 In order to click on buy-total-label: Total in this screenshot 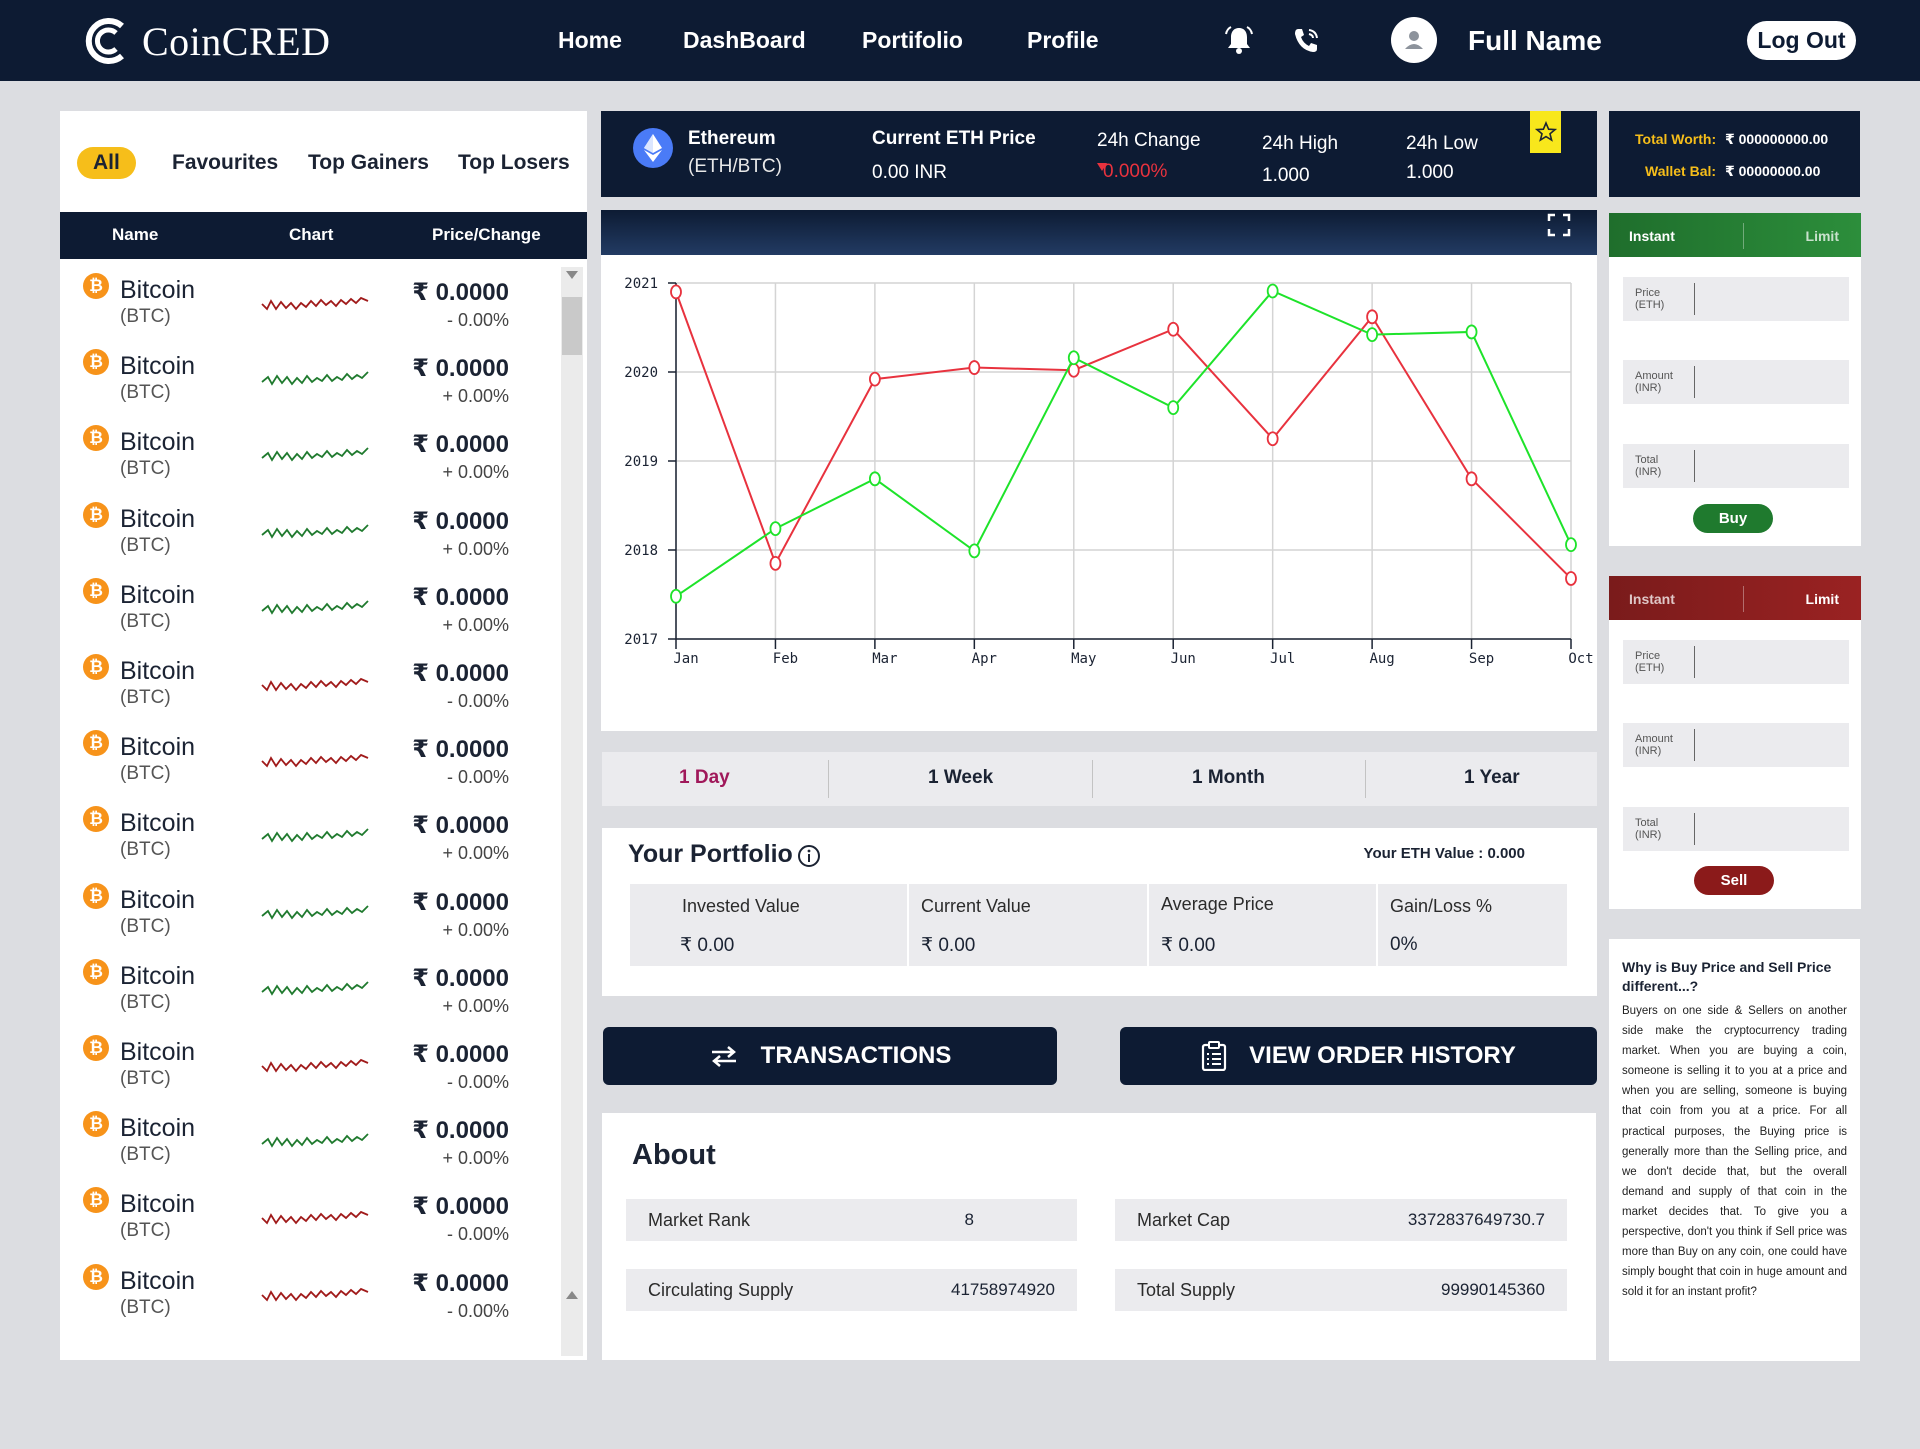, I will do `click(1647, 460)`.